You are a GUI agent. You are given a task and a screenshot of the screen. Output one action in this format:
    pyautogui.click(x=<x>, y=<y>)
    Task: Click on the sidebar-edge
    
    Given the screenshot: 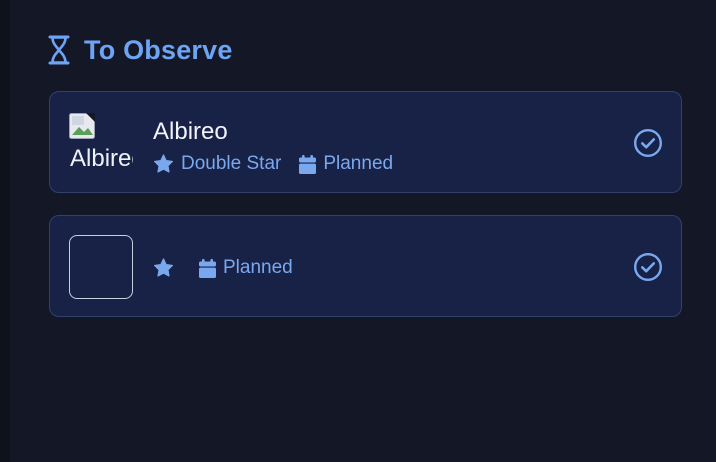 What is the action you would take?
    pyautogui.click(x=5, y=231)
    